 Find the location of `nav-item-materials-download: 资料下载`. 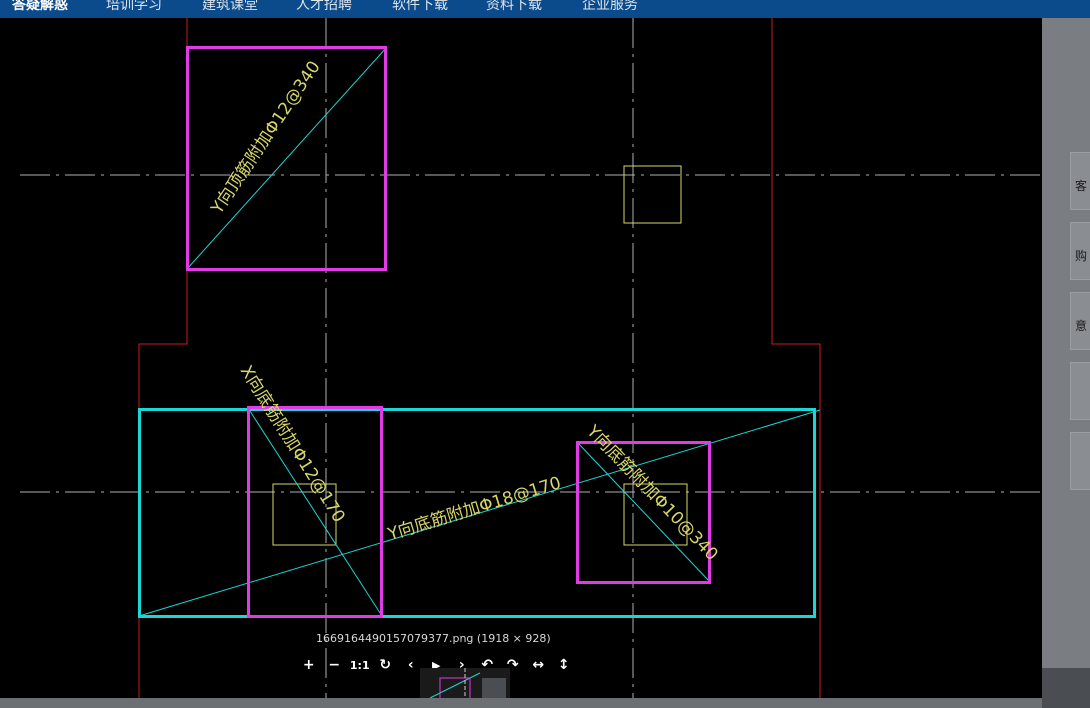

nav-item-materials-download: 资料下载 is located at coordinates (514, 7).